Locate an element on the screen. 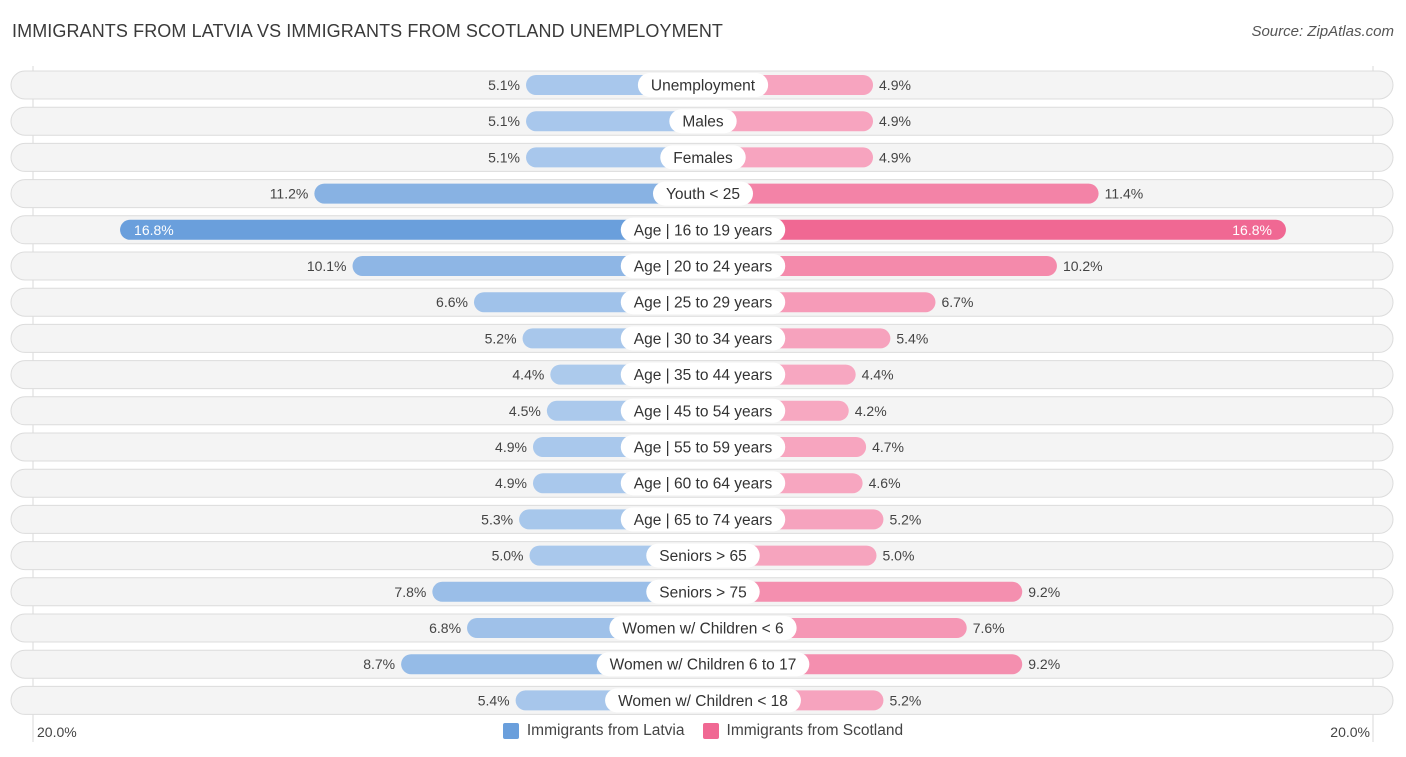 This screenshot has height=757, width=1406. value-label-latvia: 7.8% is located at coordinates (410, 592).